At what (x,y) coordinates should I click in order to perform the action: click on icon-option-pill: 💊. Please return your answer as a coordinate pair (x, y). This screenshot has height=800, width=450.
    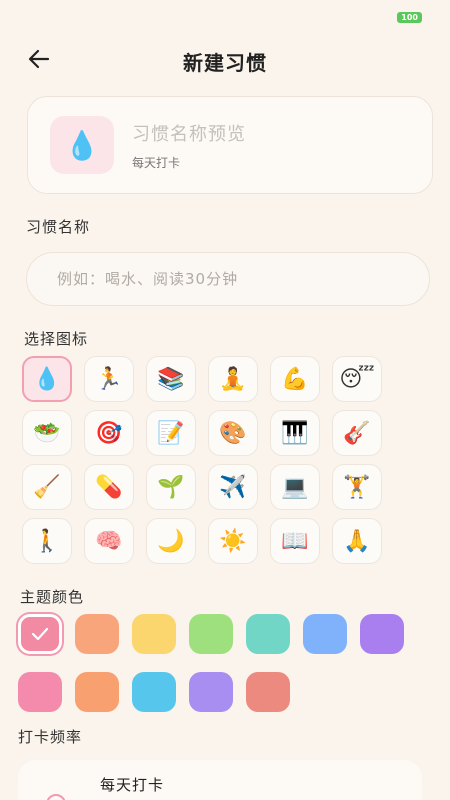
    Looking at the image, I should click on (109, 487).